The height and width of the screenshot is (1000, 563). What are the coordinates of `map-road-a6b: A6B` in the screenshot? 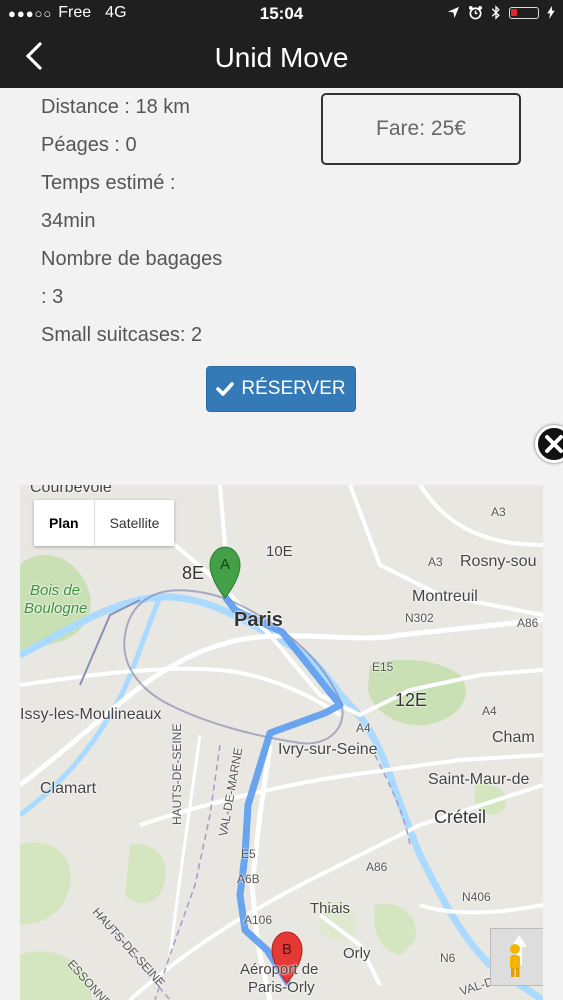 It's located at (248, 879).